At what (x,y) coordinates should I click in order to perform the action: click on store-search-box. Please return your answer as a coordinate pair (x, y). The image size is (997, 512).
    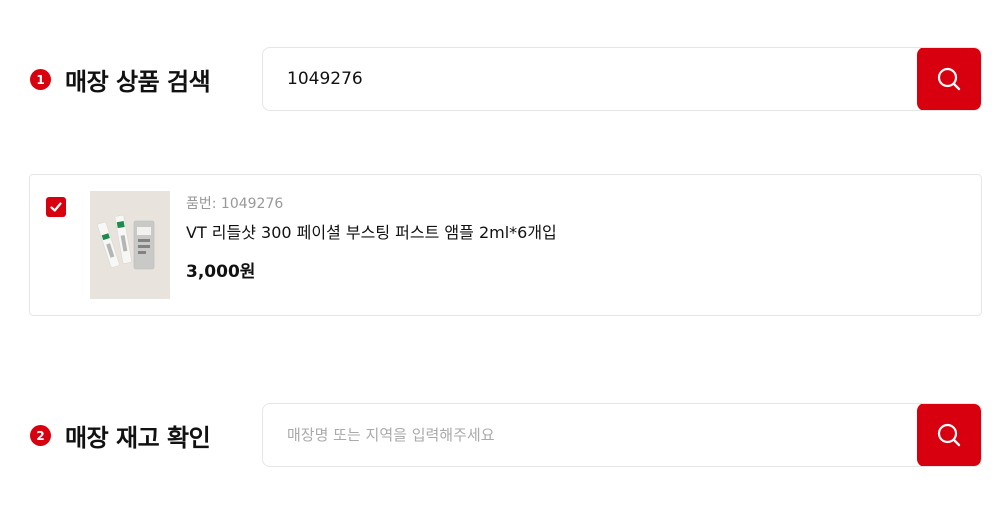
    Looking at the image, I should click on (622, 435).